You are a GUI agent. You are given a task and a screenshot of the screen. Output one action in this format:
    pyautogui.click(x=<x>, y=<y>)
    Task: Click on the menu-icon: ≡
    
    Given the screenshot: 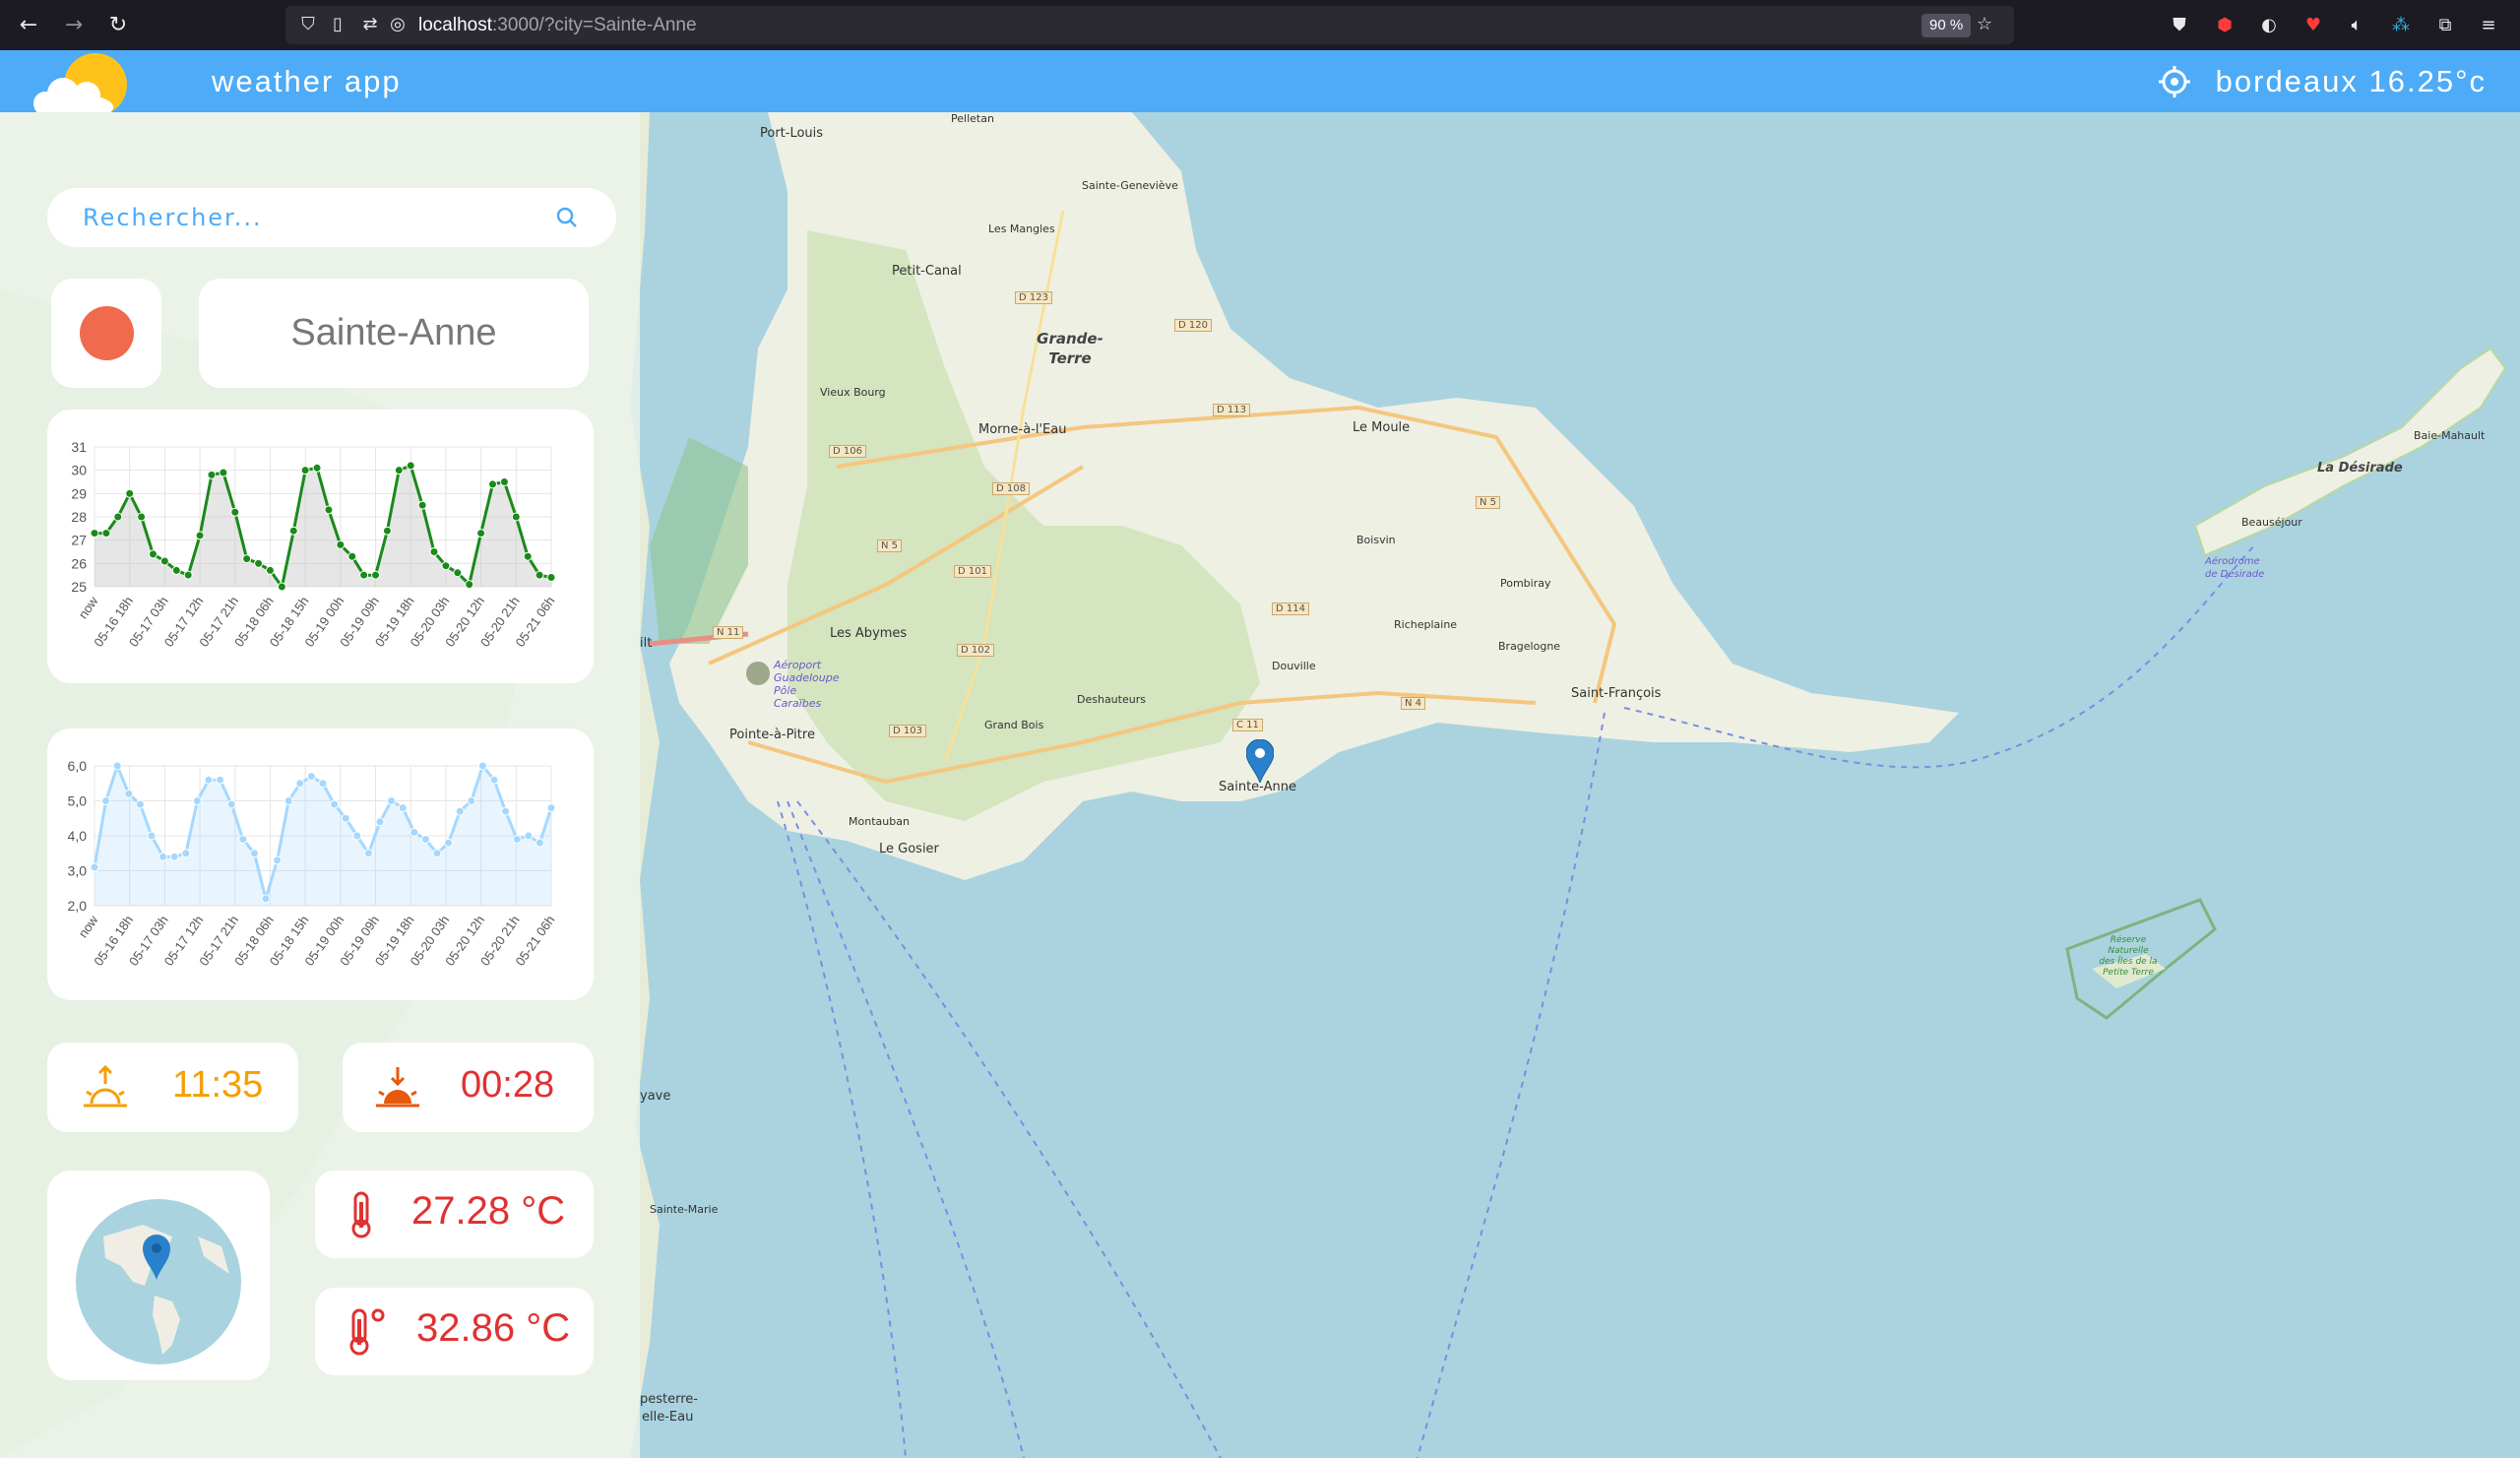 What is the action you would take?
    pyautogui.click(x=2488, y=25)
    